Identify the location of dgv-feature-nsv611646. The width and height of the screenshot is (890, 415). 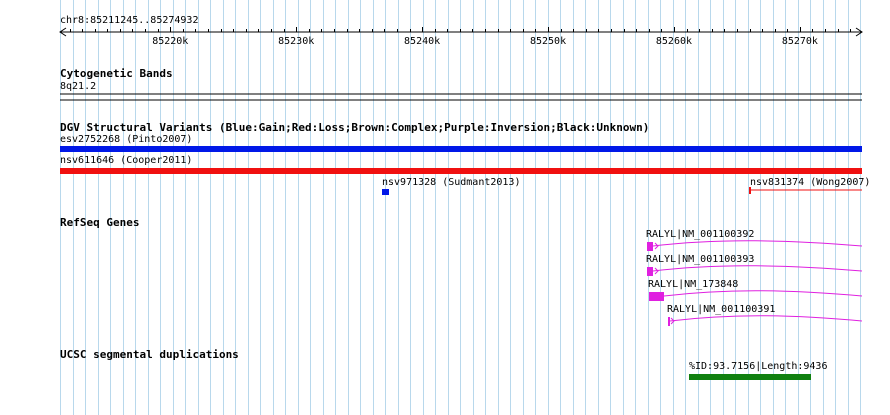
(461, 171).